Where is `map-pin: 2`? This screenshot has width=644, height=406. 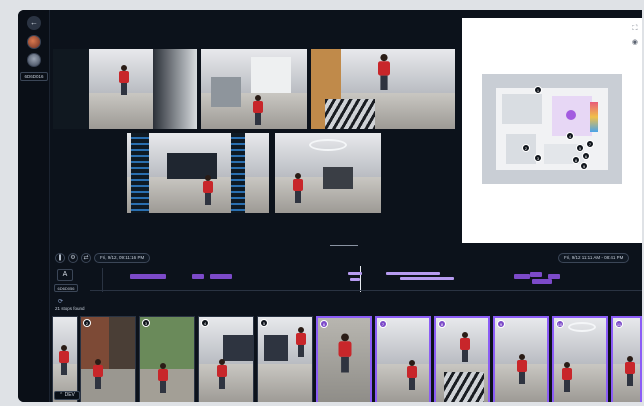
map-pin: 2 is located at coordinates (526, 148).